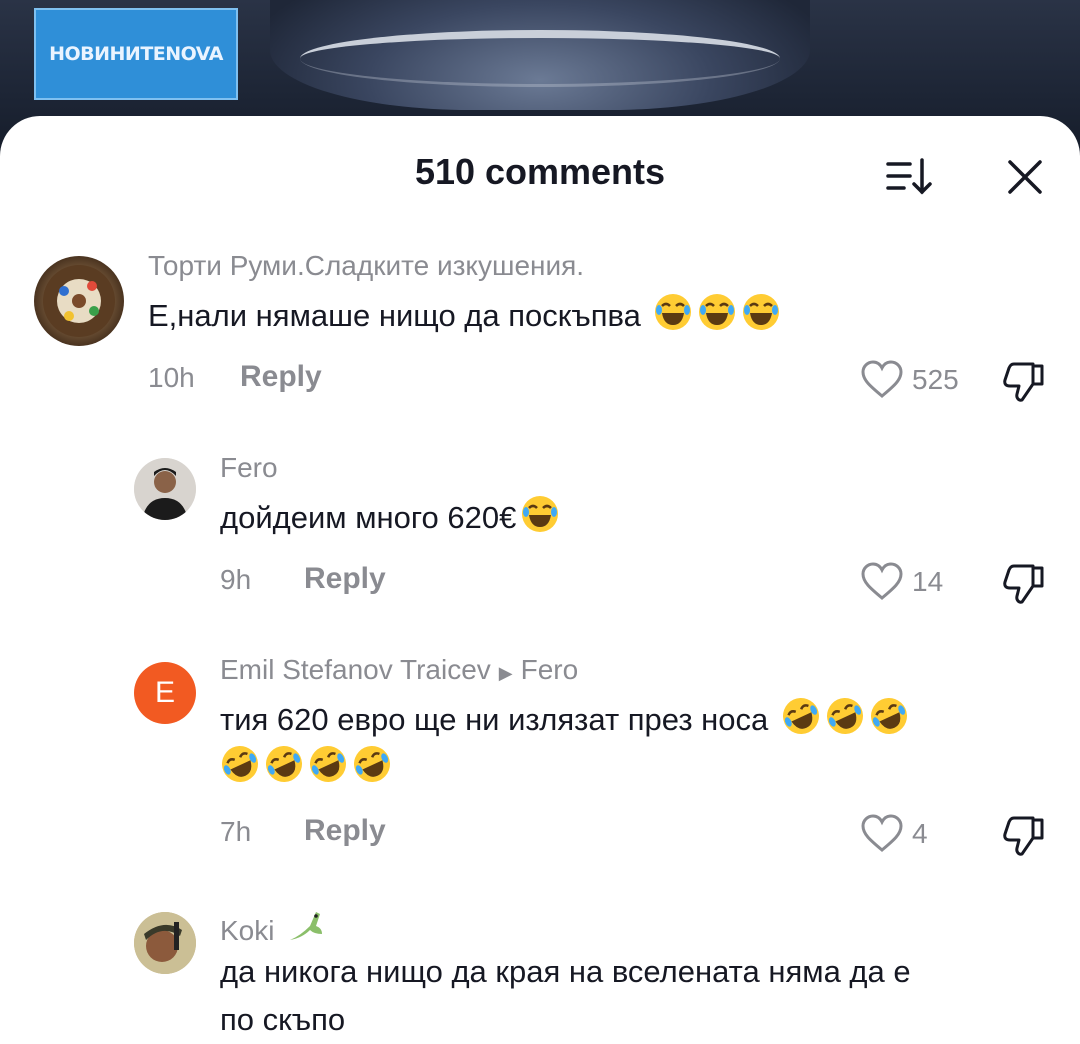 The width and height of the screenshot is (1080, 1044). What do you see at coordinates (368, 517) in the screenshot?
I see `comment-text-content: дойдеим много 620€` at bounding box center [368, 517].